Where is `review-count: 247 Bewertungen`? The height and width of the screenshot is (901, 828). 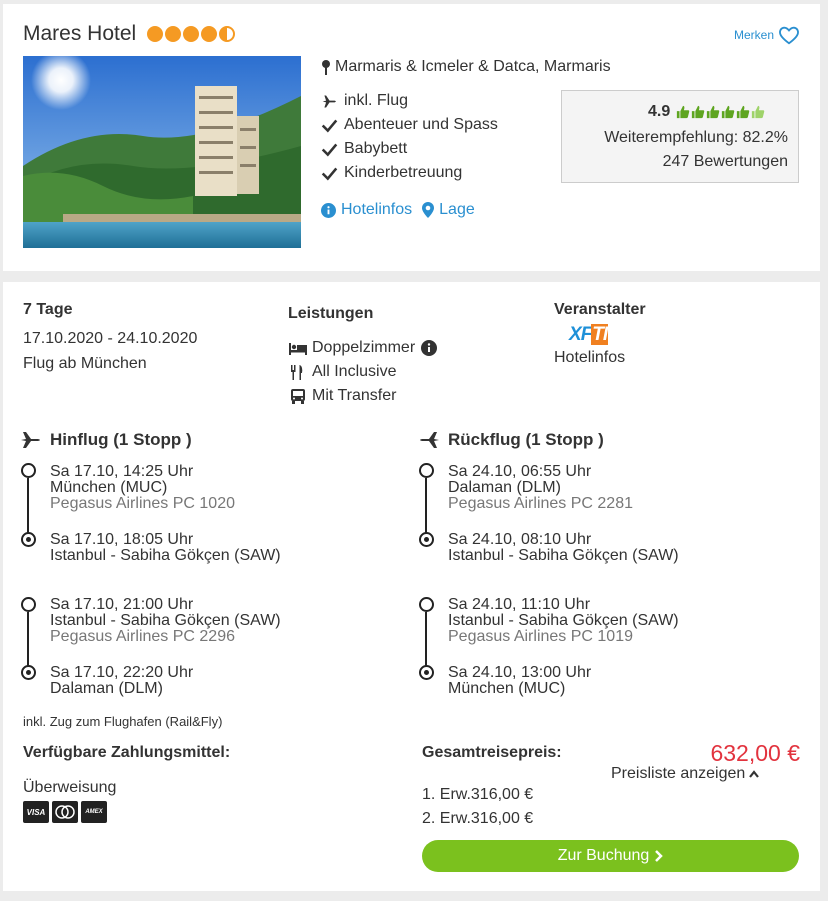
review-count: 247 Bewertungen is located at coordinates (725, 162).